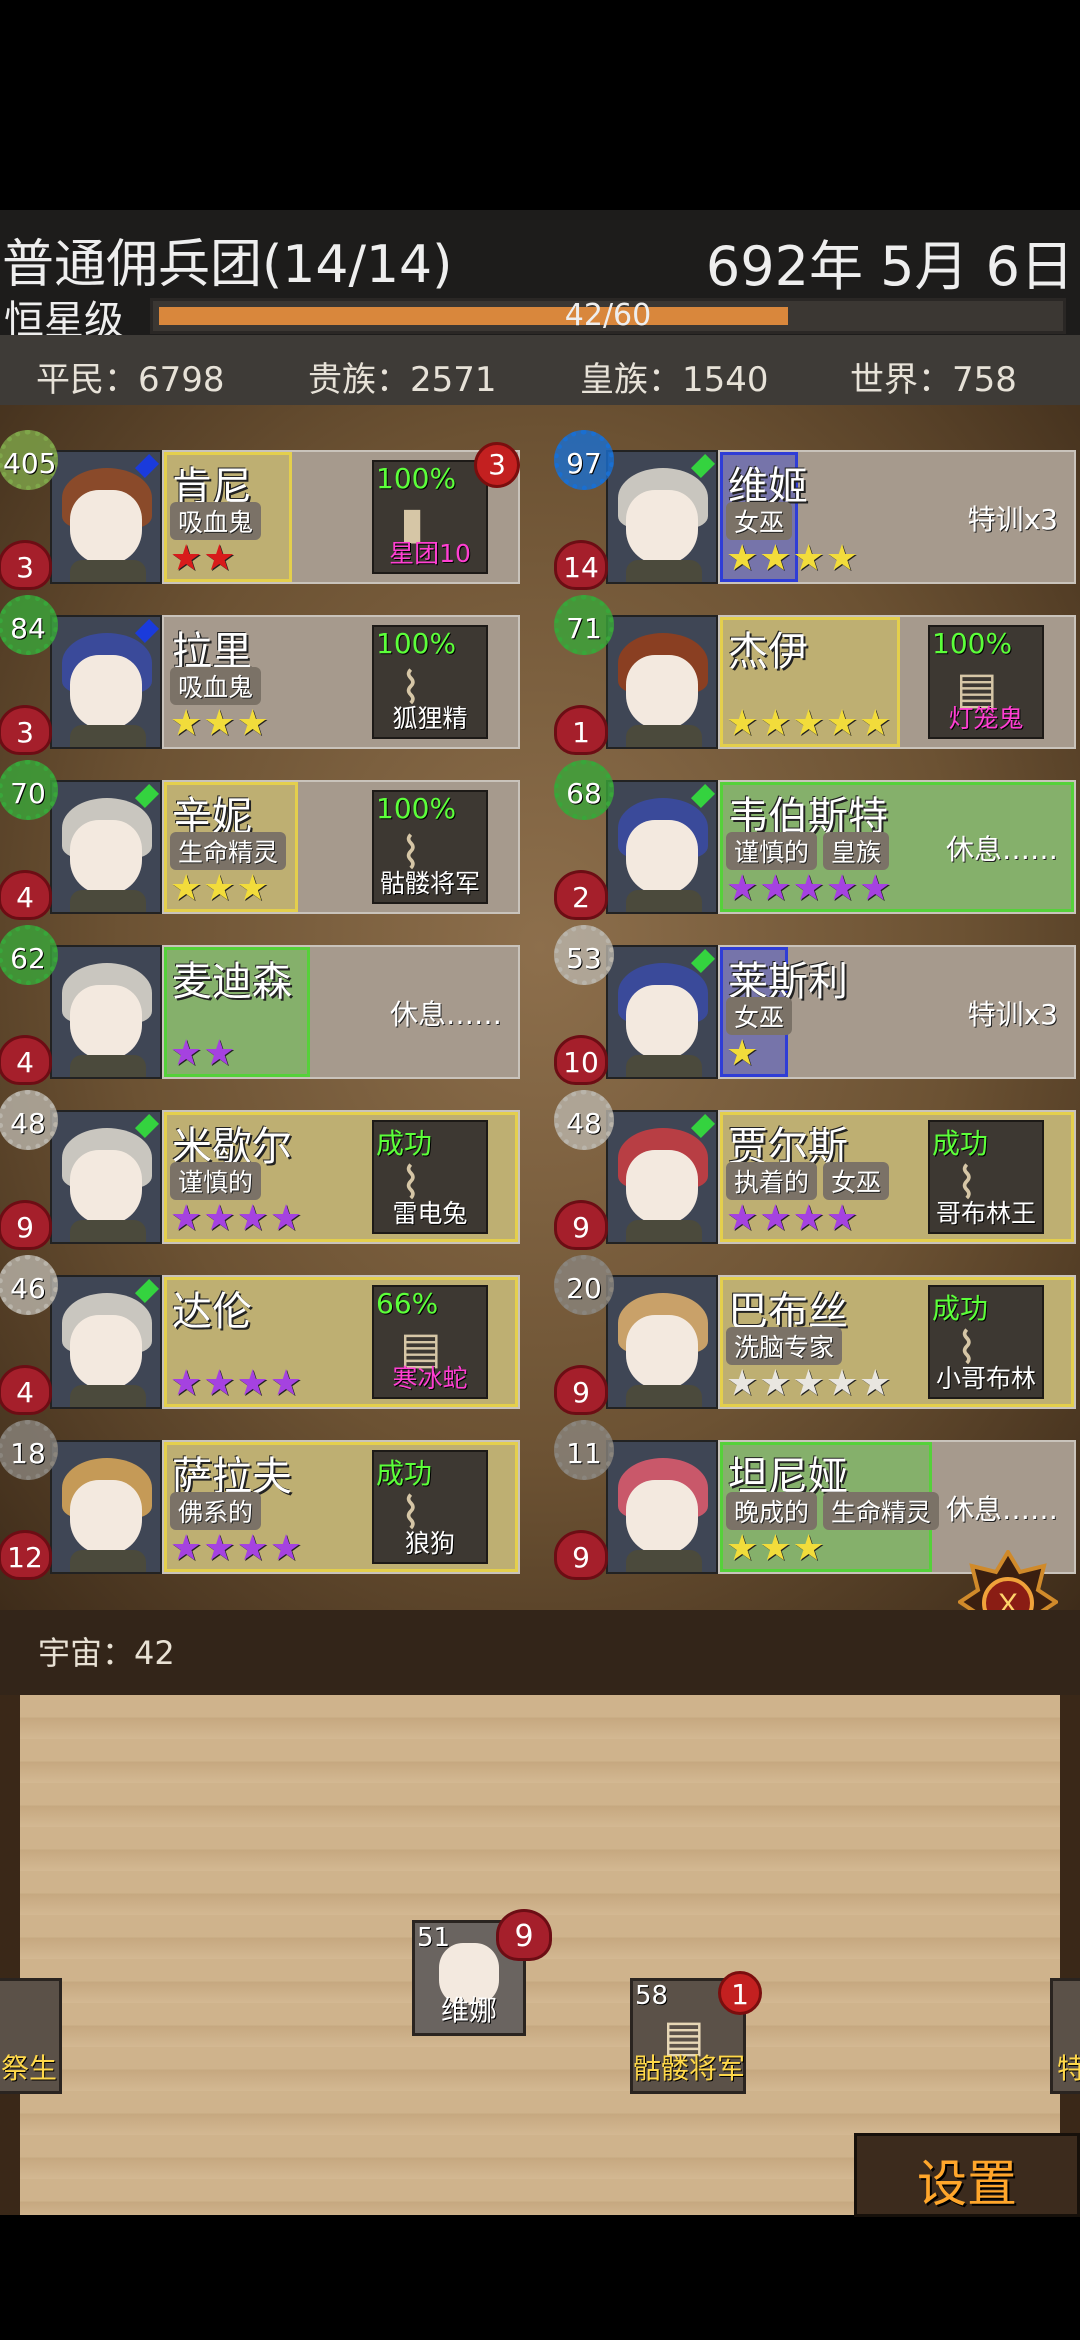 This screenshot has height=2340, width=1080. What do you see at coordinates (897, 1012) in the screenshot?
I see `unit-info: 莱斯利 女巫 ★ 特训x3` at bounding box center [897, 1012].